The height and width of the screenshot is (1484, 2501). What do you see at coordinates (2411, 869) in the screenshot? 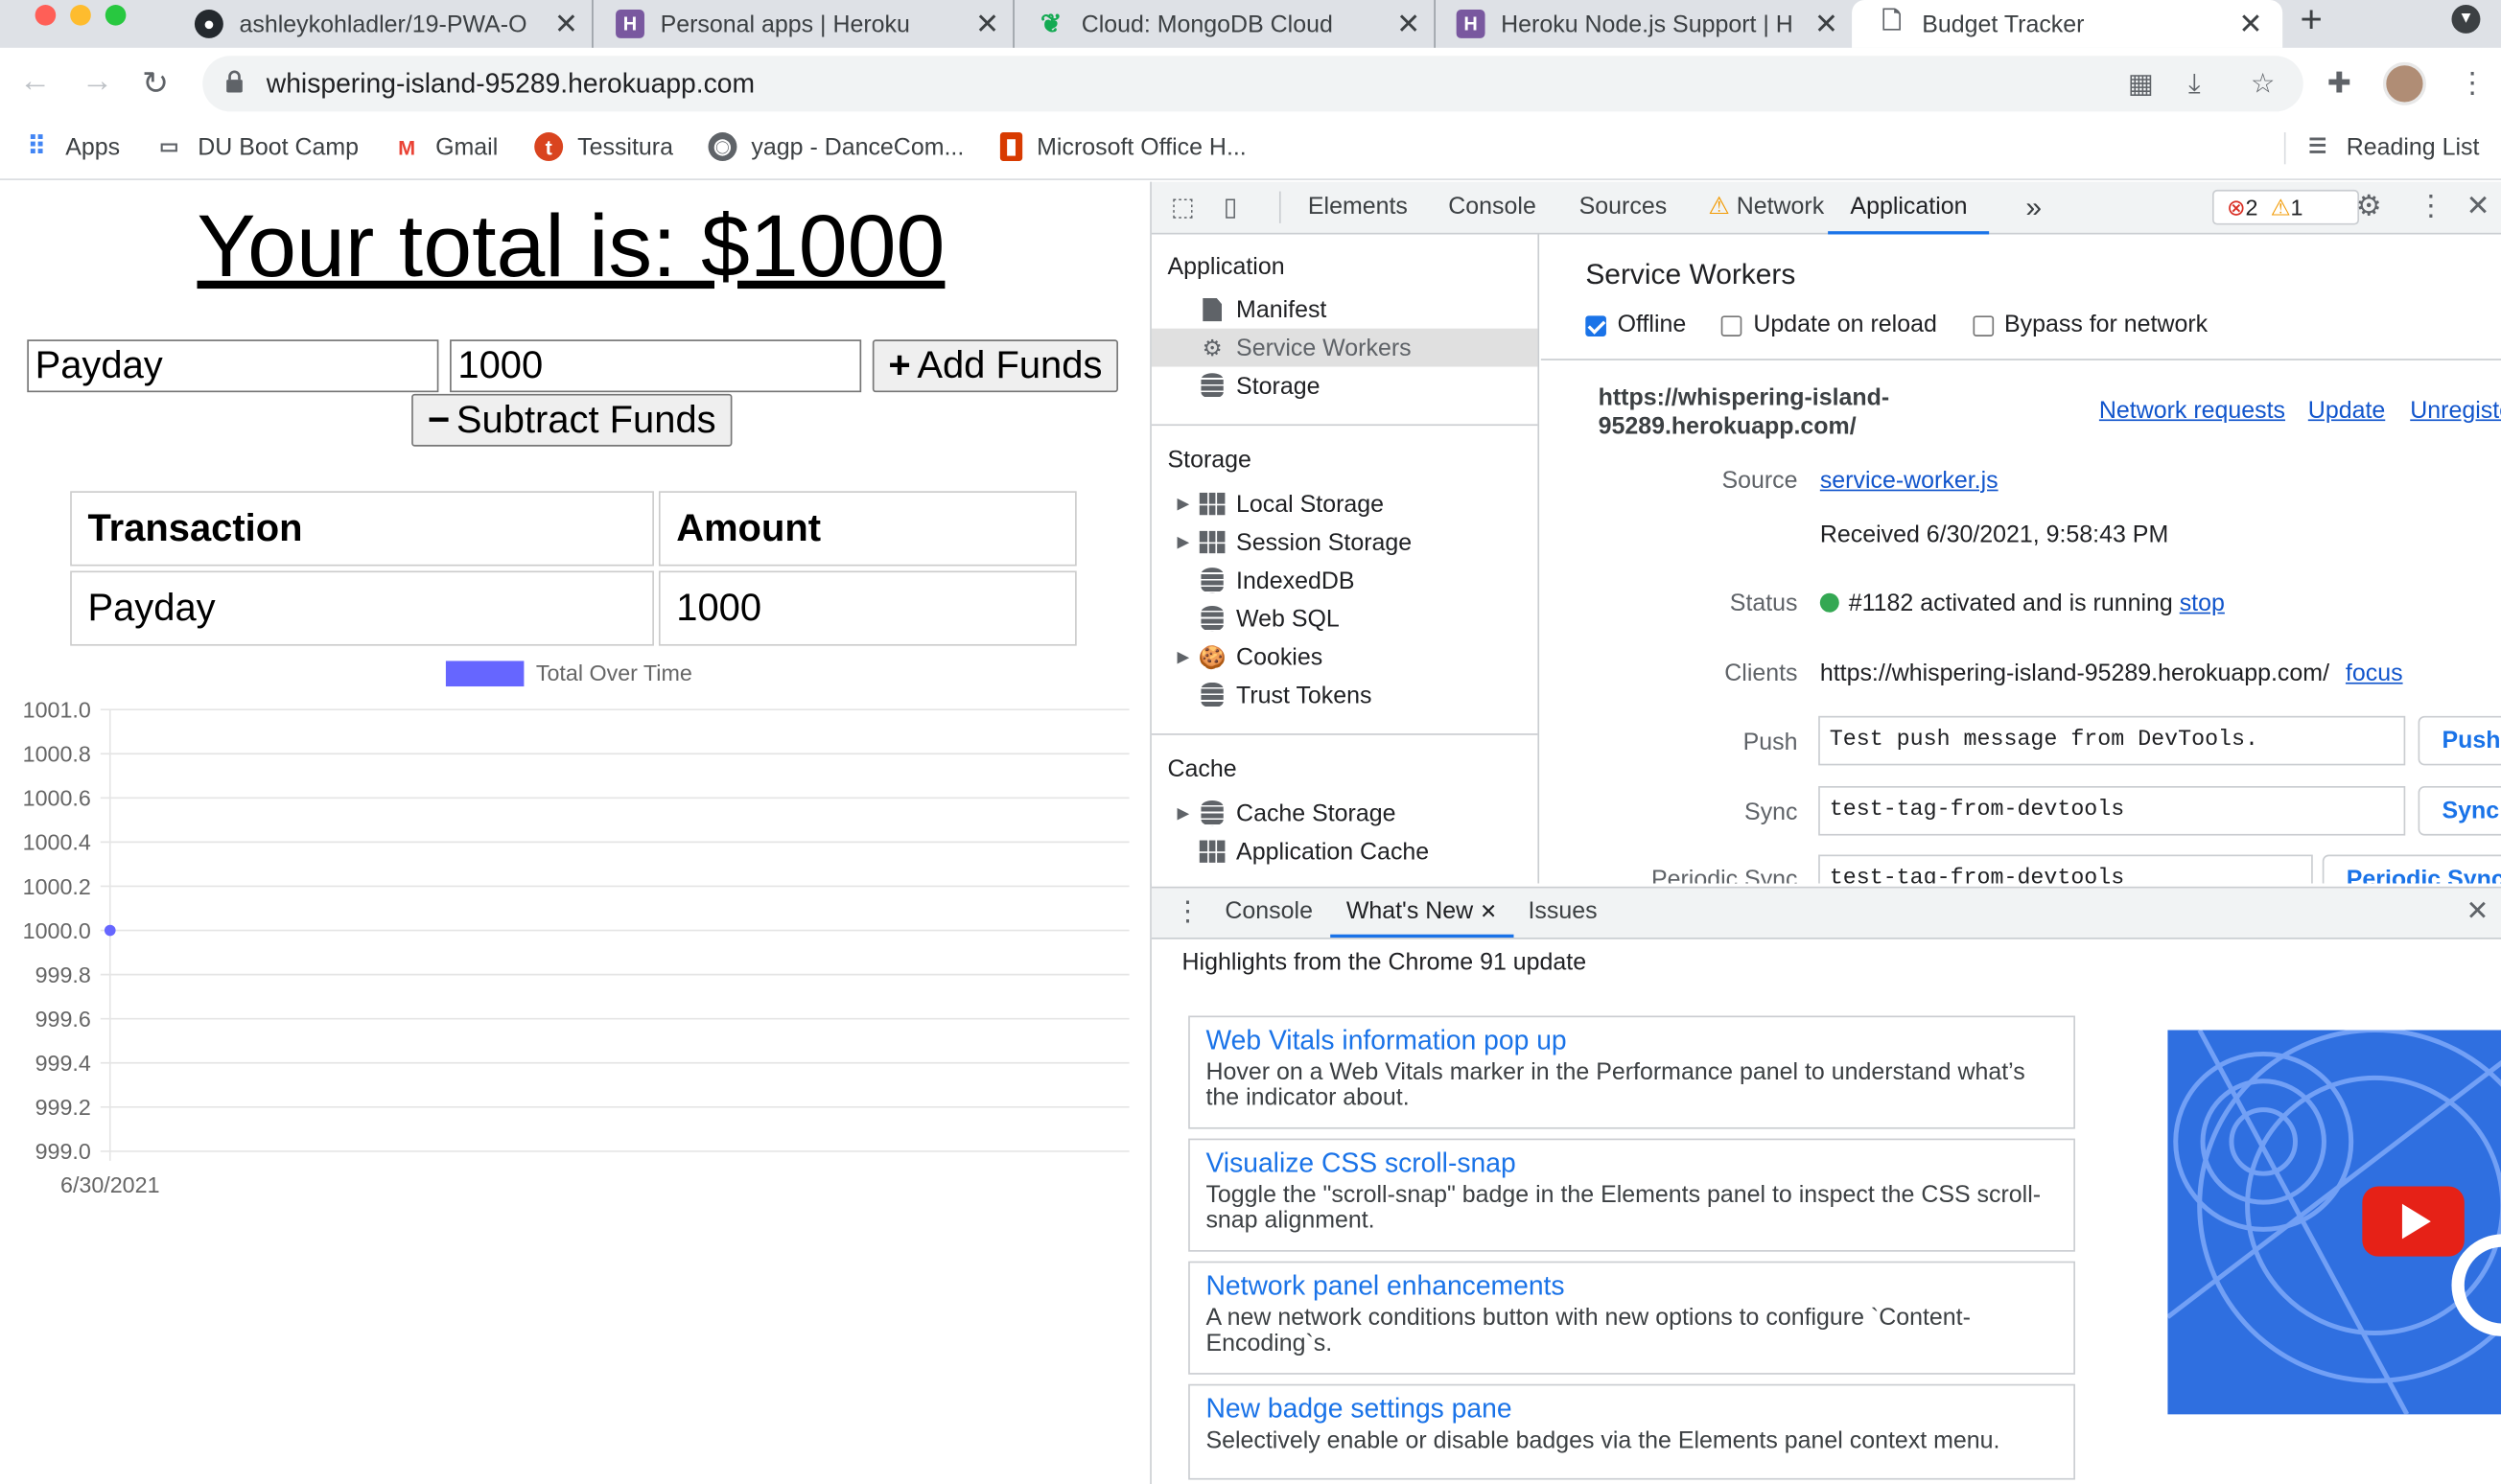
I see `periodic-sync-button: Periodic Sync` at bounding box center [2411, 869].